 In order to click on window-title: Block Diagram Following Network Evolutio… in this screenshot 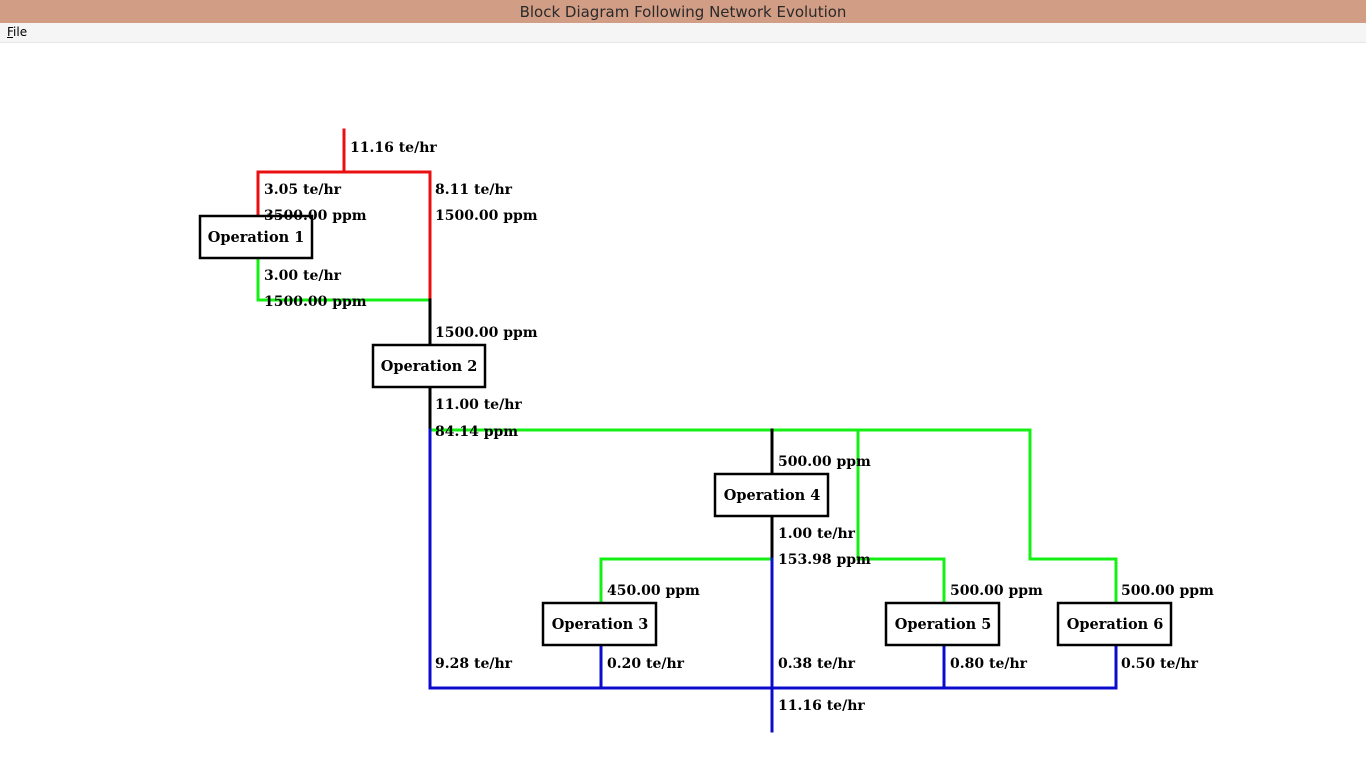, I will do `click(683, 11)`.